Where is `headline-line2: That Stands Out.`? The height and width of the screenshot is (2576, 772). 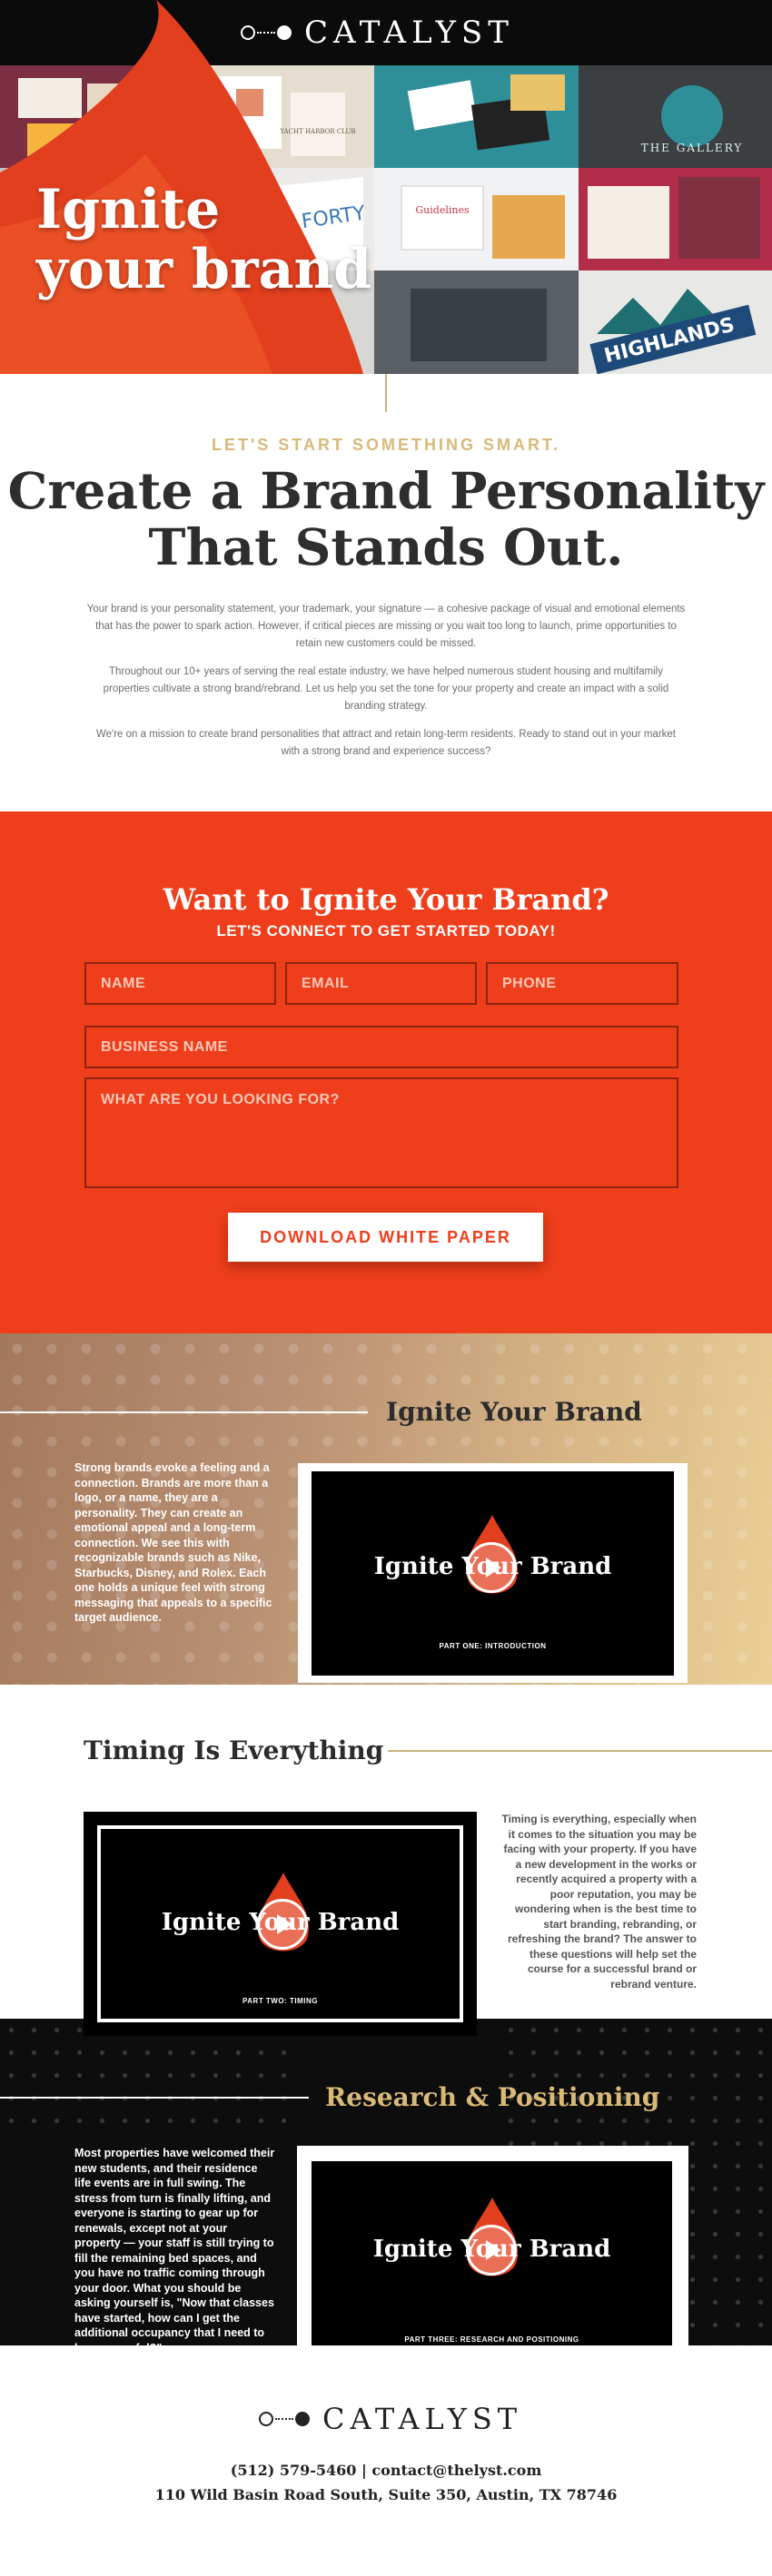 headline-line2: That Stands Out. is located at coordinates (386, 546).